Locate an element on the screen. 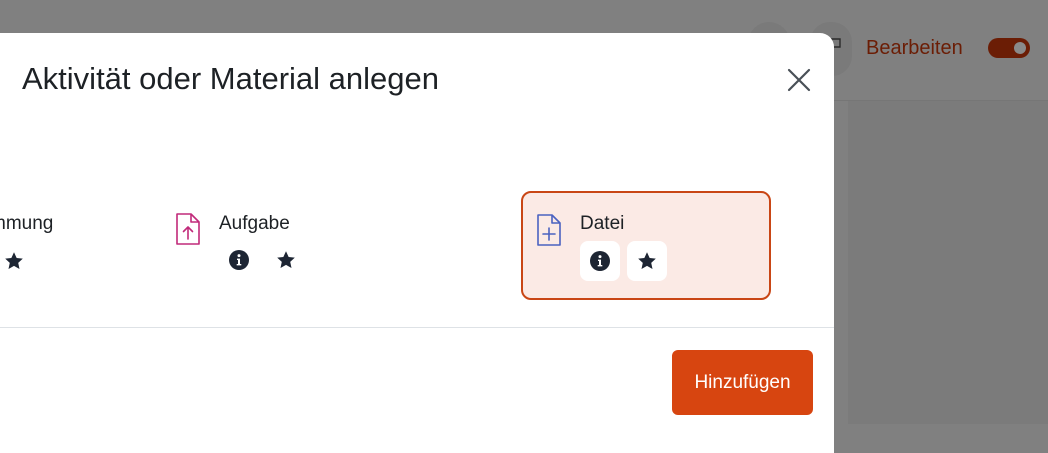 The width and height of the screenshot is (1048, 453). info-button-aufgabe is located at coordinates (239, 260).